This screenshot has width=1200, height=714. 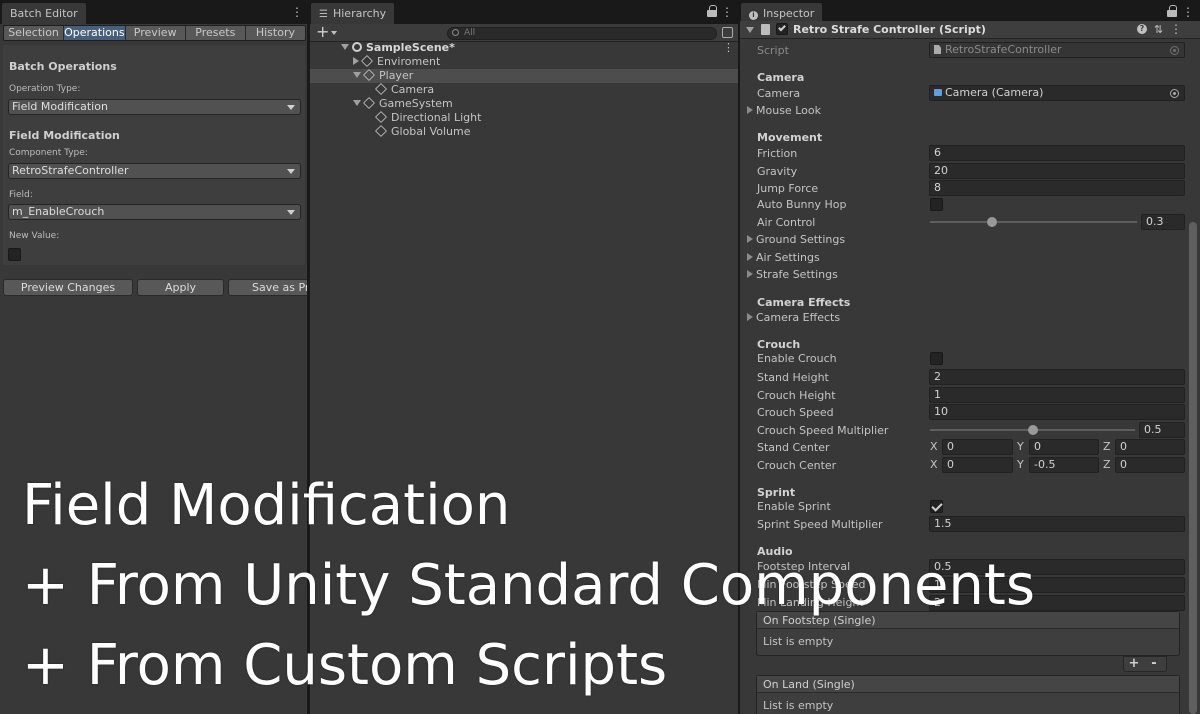 What do you see at coordinates (823, 430) in the screenshot?
I see `crouch-speed-multiplier-label: Crouch Speed Multiplier` at bounding box center [823, 430].